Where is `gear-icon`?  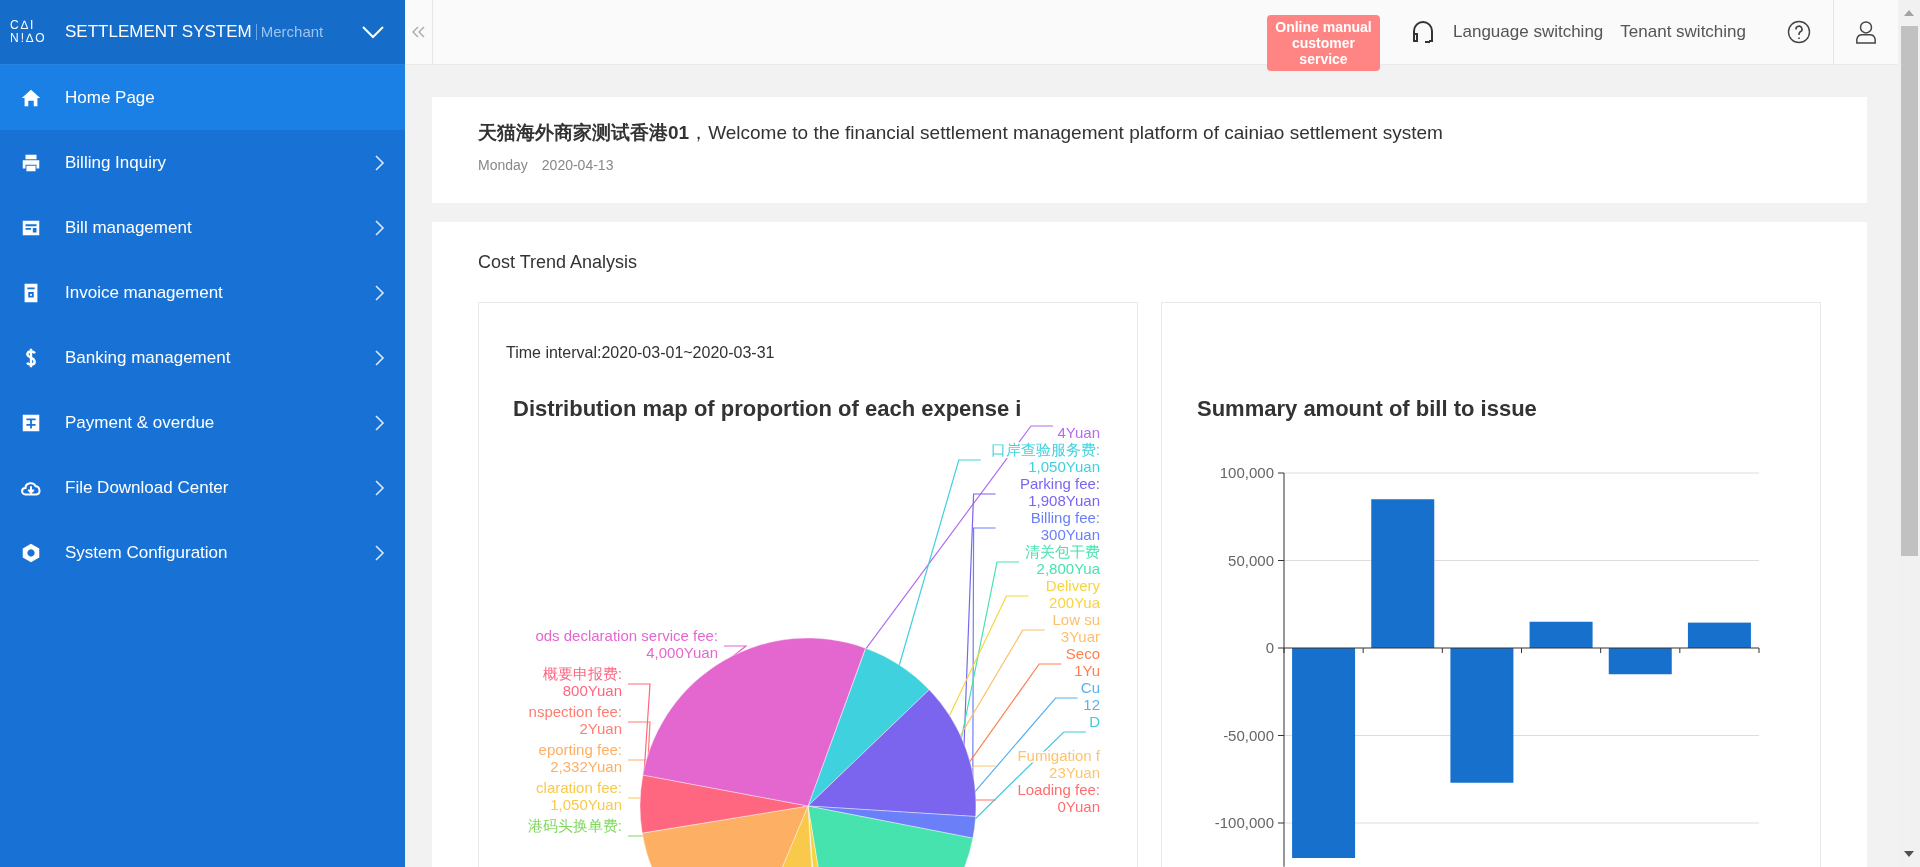
gear-icon is located at coordinates (31, 552).